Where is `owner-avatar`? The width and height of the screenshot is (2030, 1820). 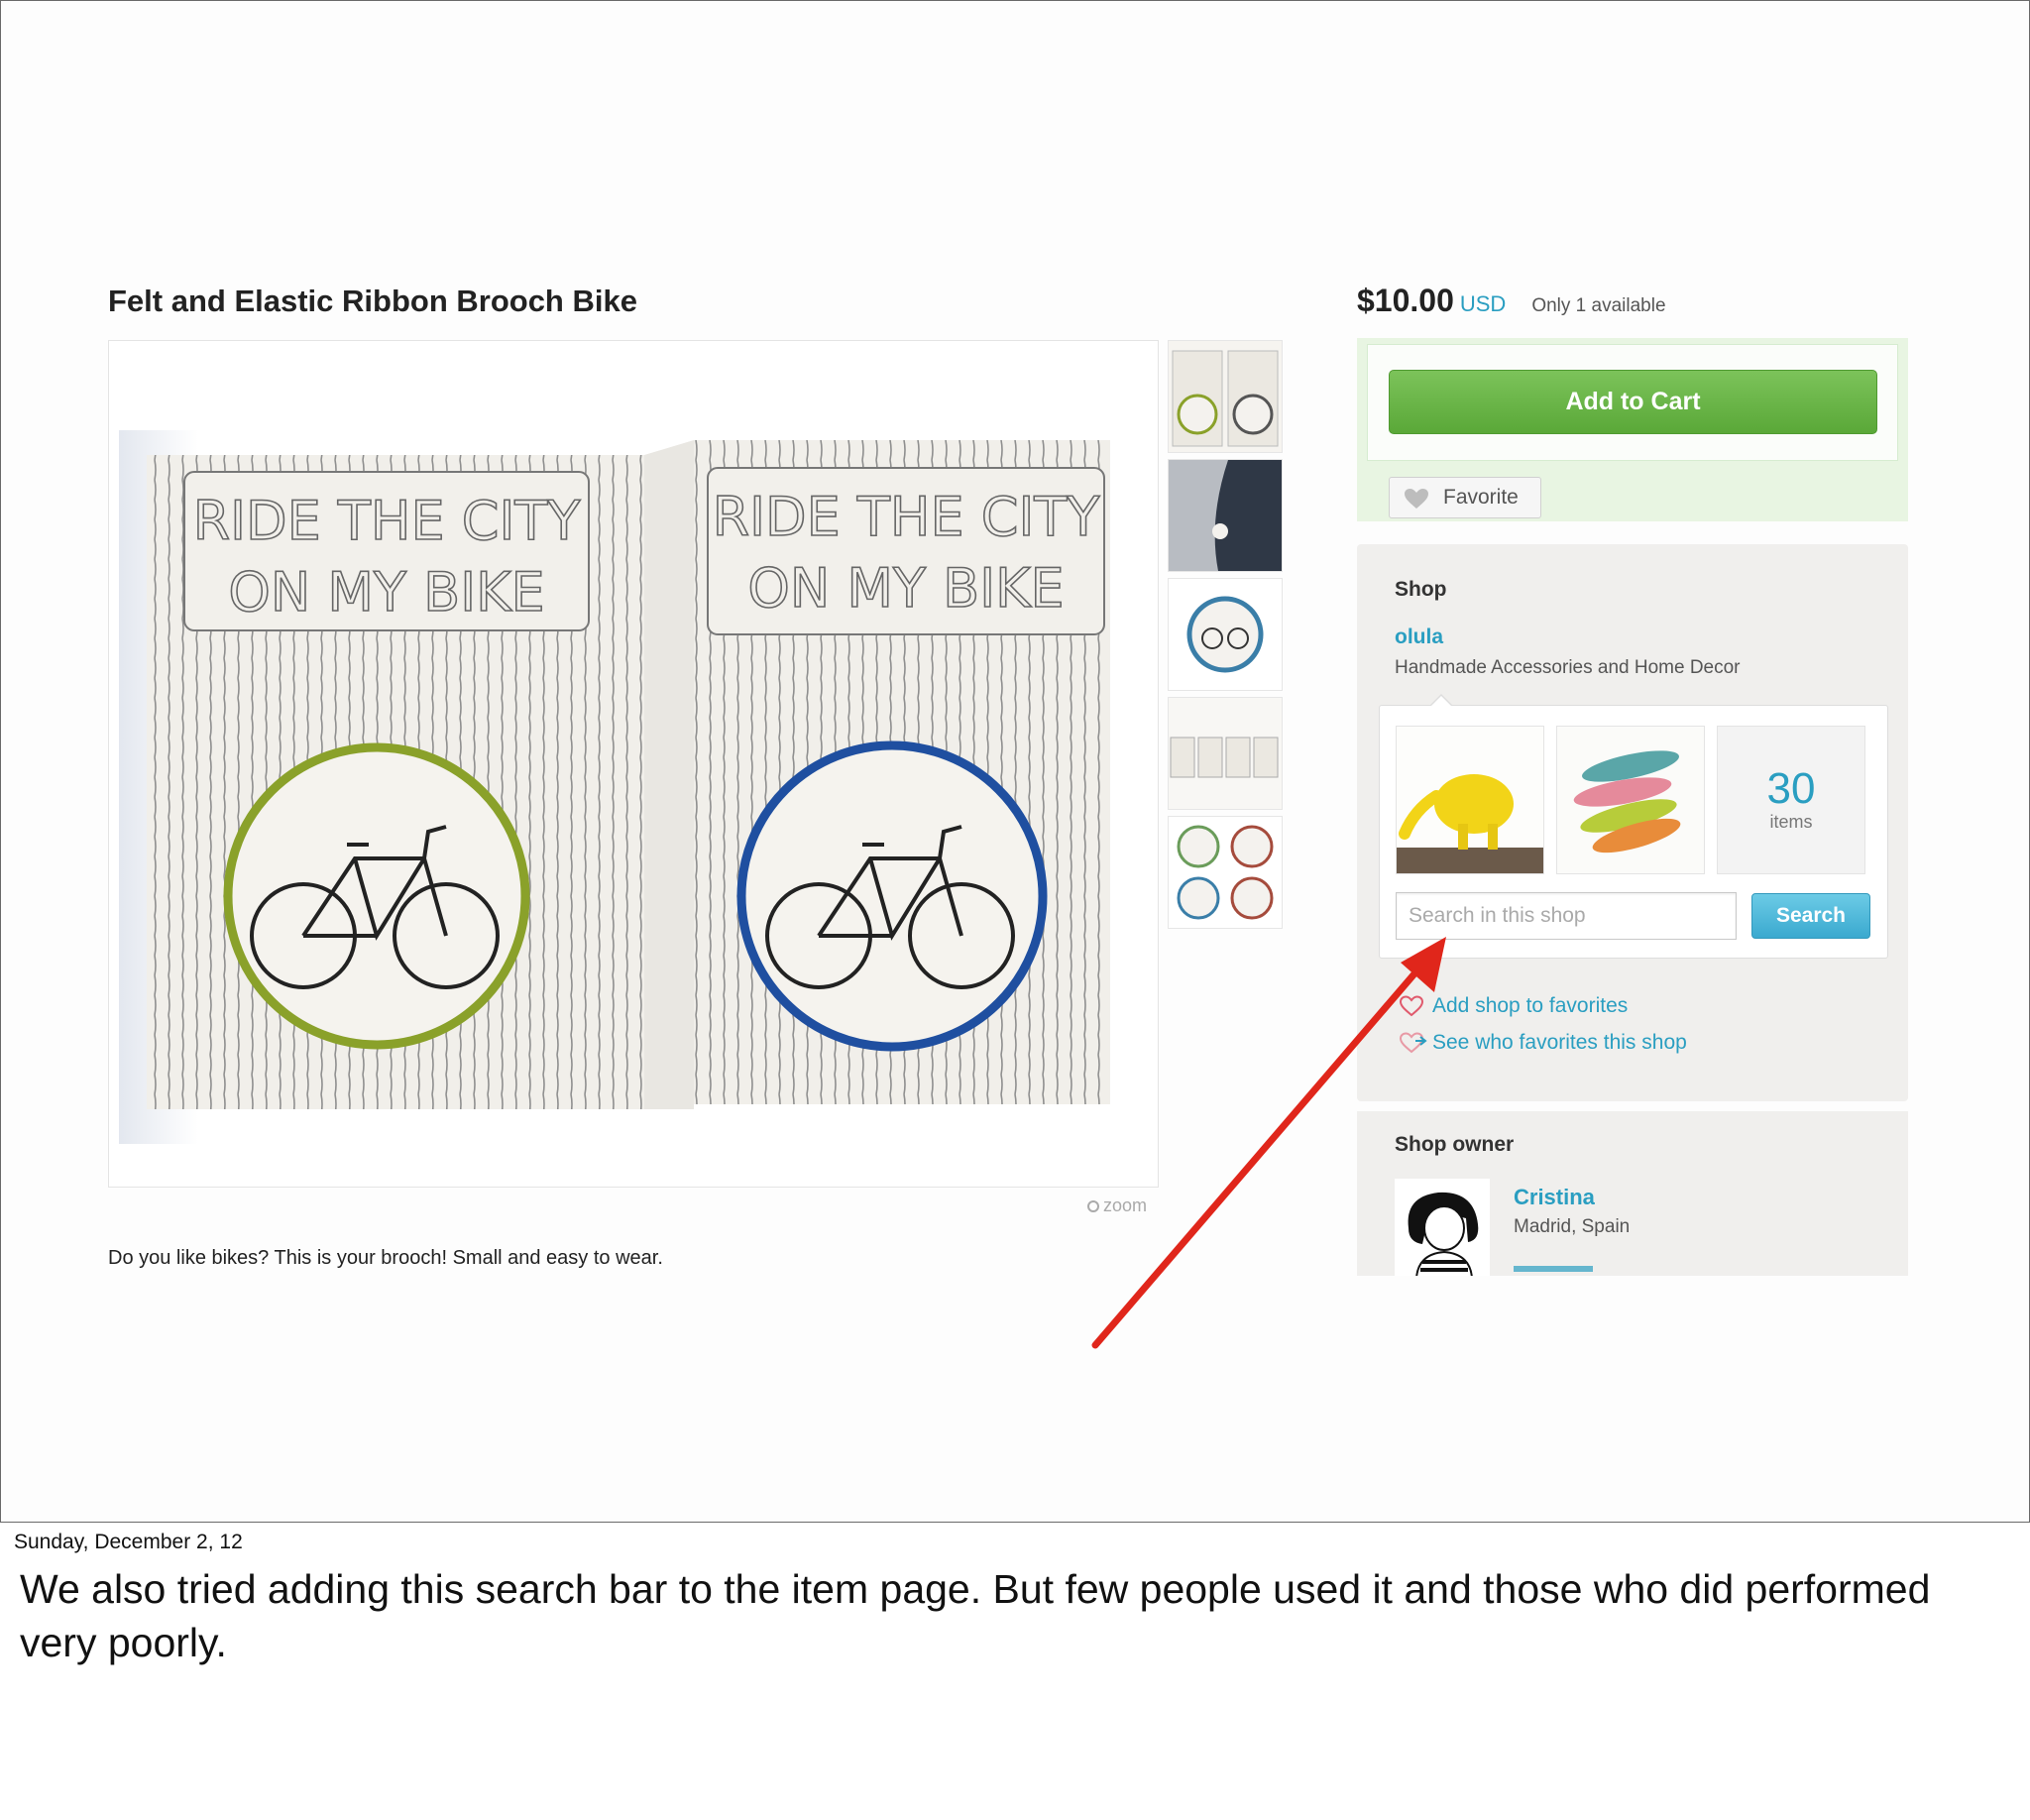
owner-avatar is located at coordinates (1442, 1227).